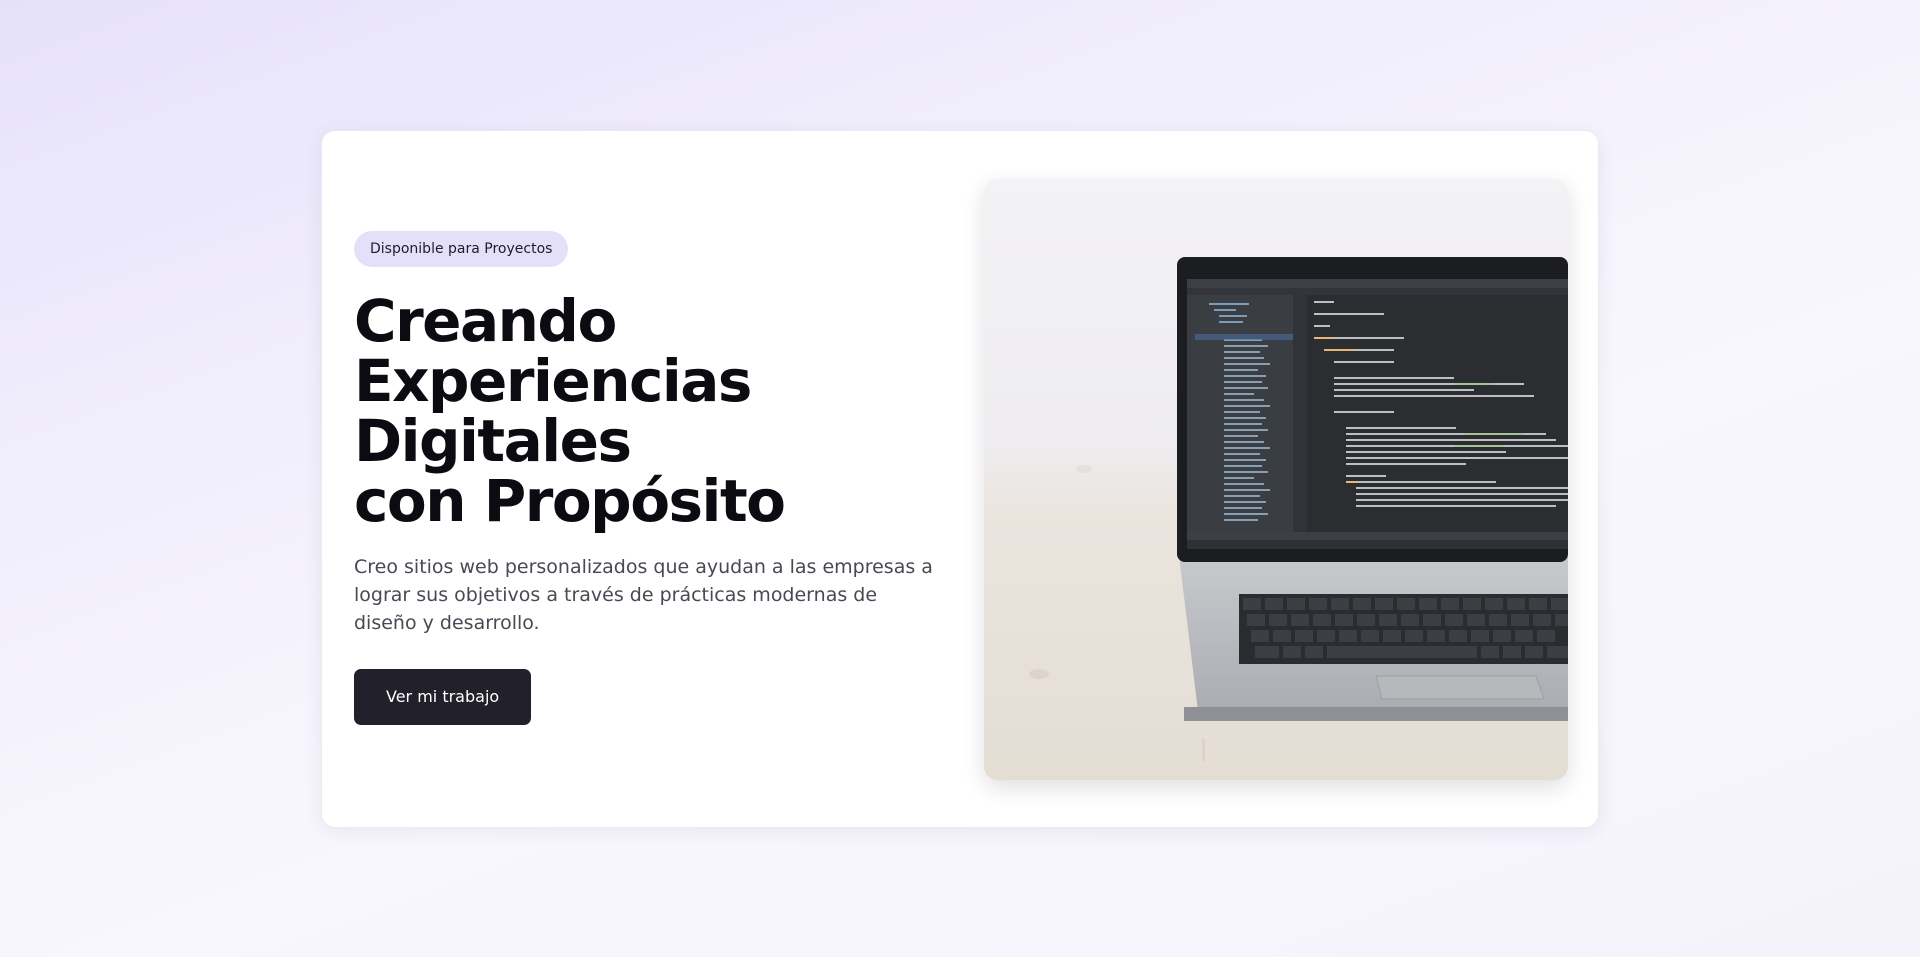 The width and height of the screenshot is (1920, 957). I want to click on headline-line: Digitales, so click(493, 441).